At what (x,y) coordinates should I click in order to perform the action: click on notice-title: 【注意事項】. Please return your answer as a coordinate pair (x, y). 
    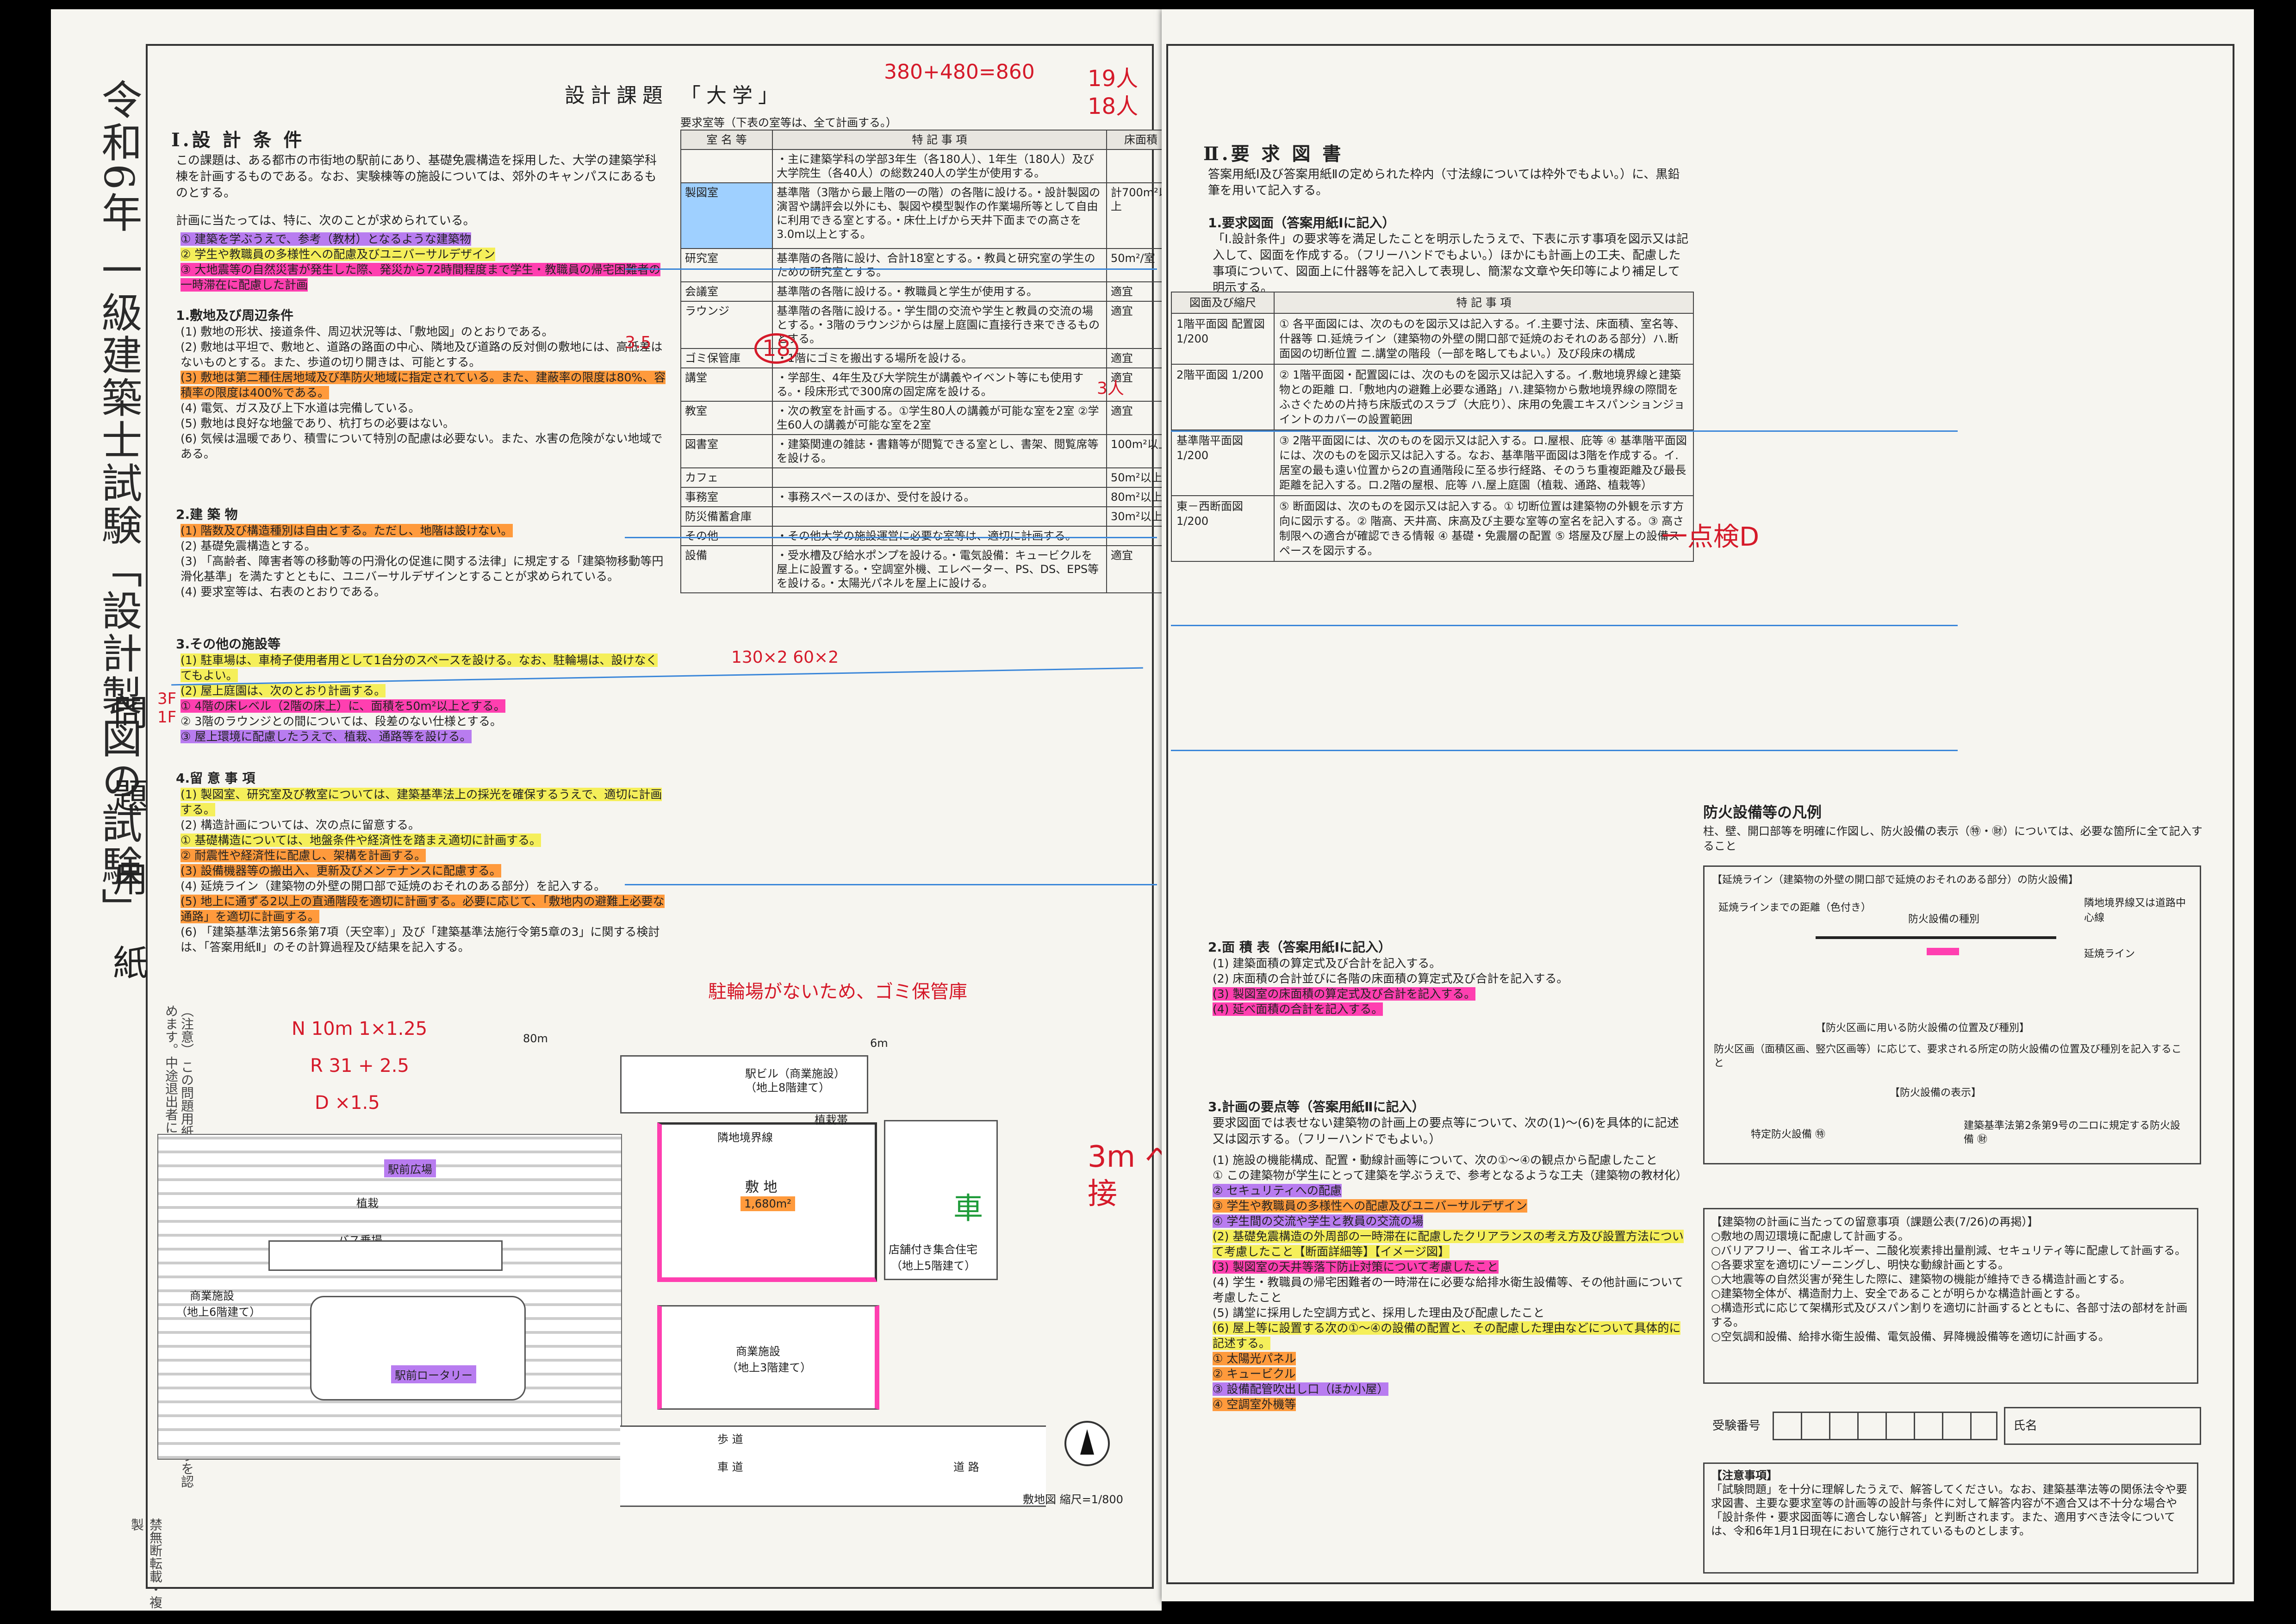
    Looking at the image, I should click on (1744, 1475).